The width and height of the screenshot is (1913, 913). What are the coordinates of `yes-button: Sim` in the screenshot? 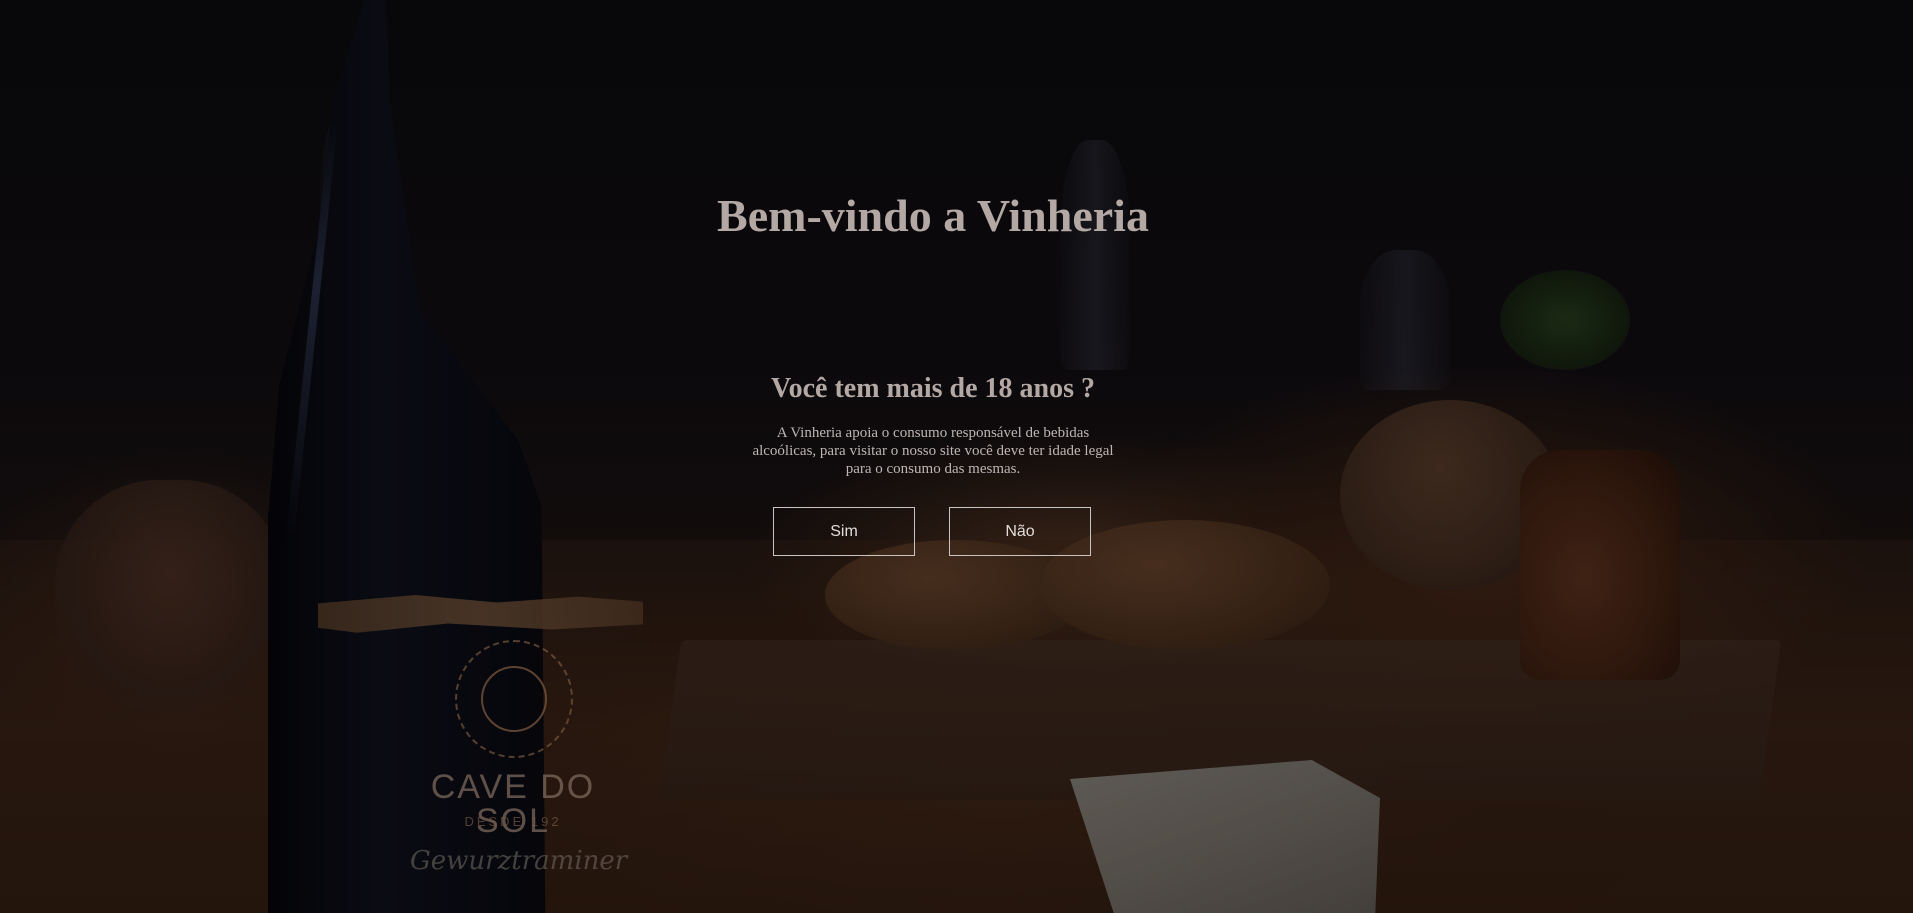 It's located at (844, 531).